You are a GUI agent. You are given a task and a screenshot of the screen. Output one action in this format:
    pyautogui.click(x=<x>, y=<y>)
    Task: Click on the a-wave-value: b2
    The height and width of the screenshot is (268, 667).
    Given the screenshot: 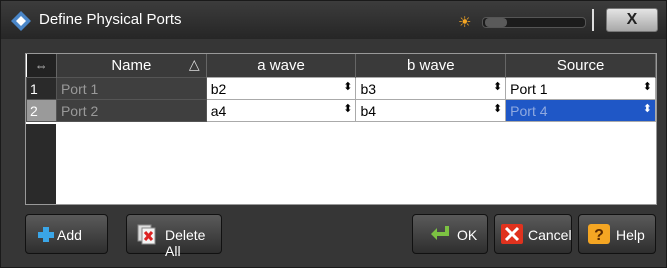 What is the action you would take?
    pyautogui.click(x=218, y=88)
    